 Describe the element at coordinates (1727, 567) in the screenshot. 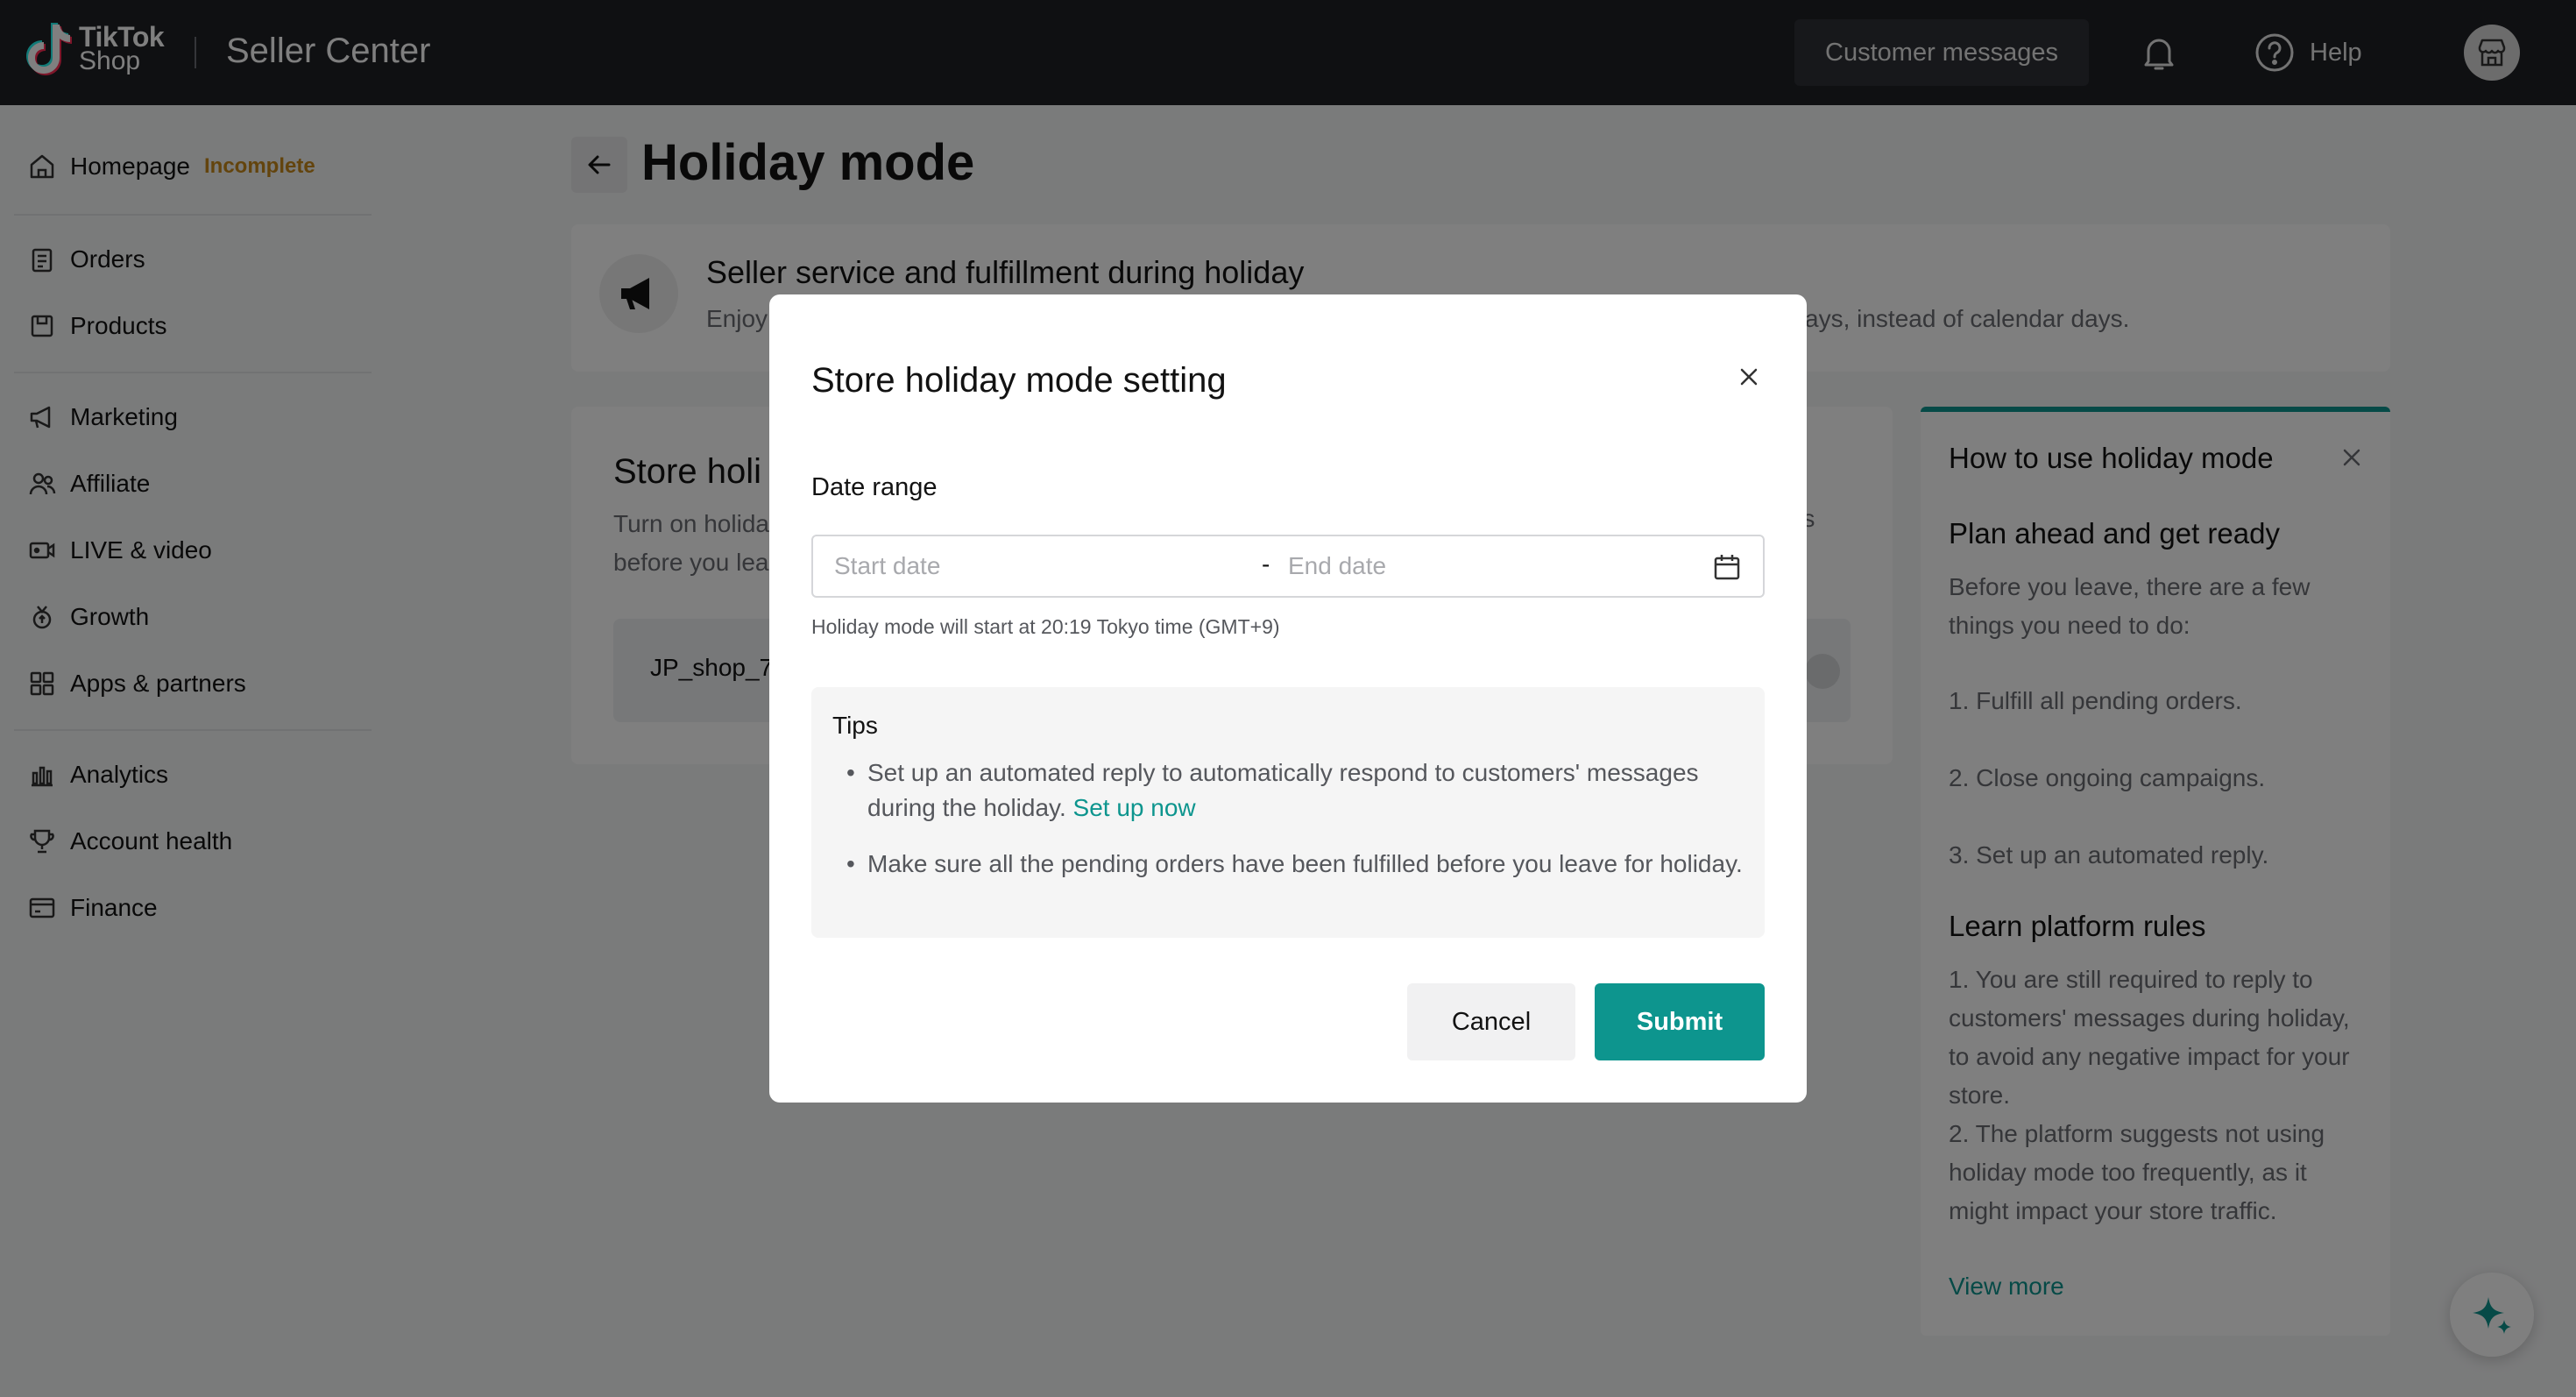

I see `calendar-icon` at that location.